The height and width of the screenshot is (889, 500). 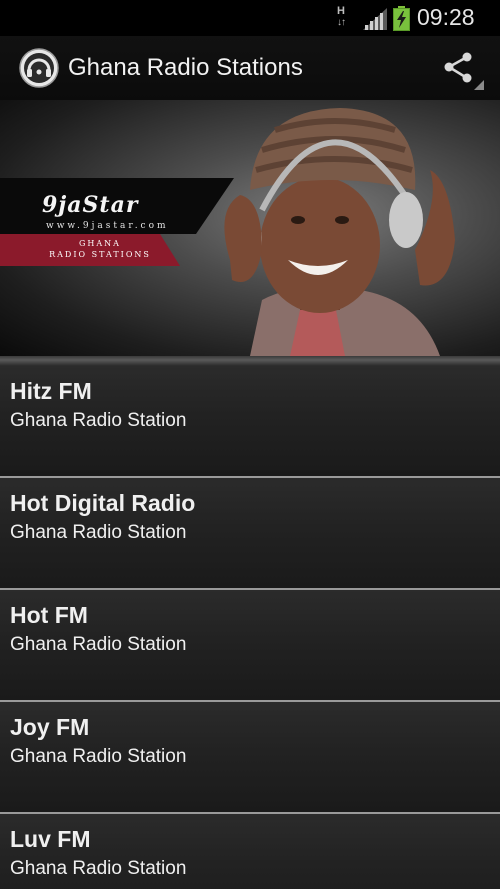 I want to click on status-bar: H ↓↑ 09:28, so click(x=250, y=18).